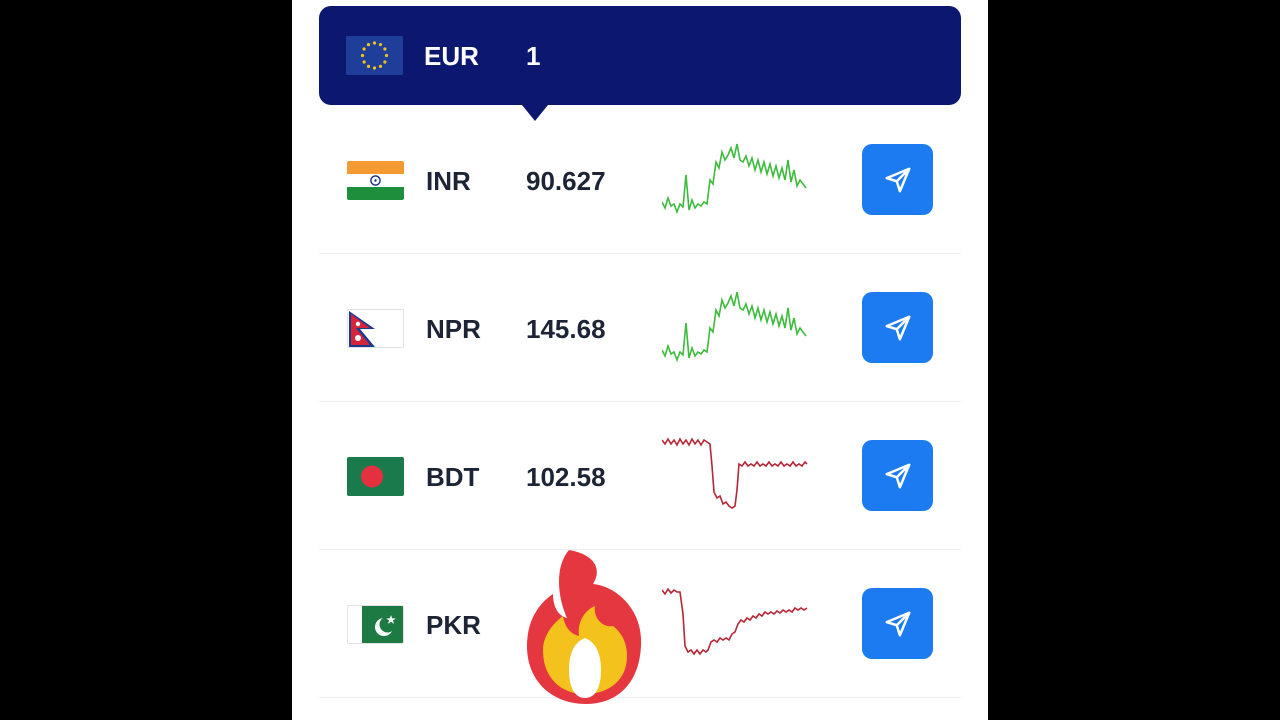 The image size is (1280, 720). Describe the element at coordinates (566, 329) in the screenshot. I see `currency-rate: 145.68` at that location.